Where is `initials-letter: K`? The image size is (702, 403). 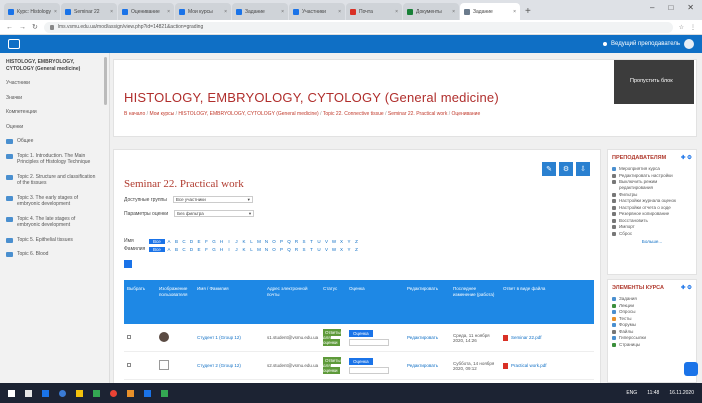 initials-letter: K is located at coordinates (244, 249).